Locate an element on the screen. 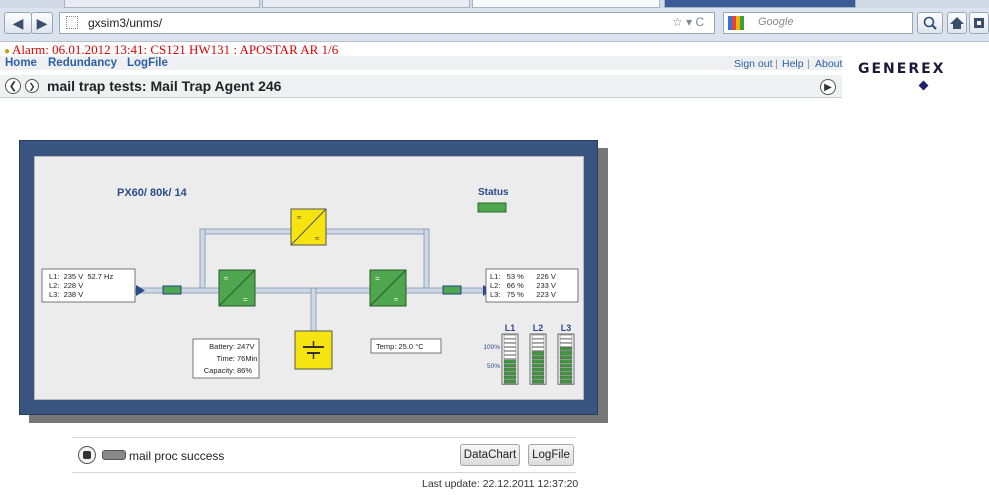 The image size is (989, 495). load-bar-group is located at coordinates (538, 359).